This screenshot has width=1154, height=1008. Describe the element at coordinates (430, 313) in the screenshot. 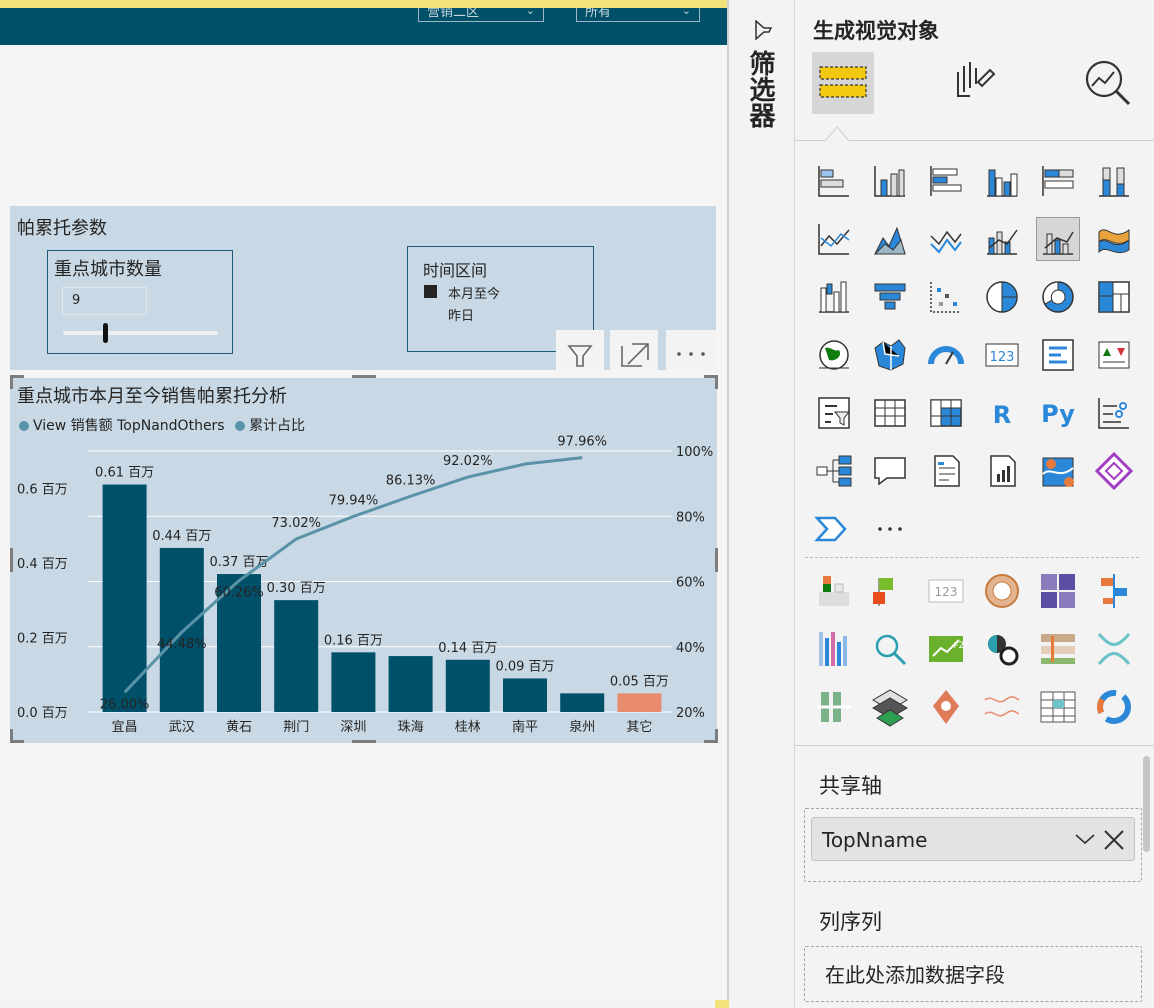

I see `checkbox-unchecked` at that location.